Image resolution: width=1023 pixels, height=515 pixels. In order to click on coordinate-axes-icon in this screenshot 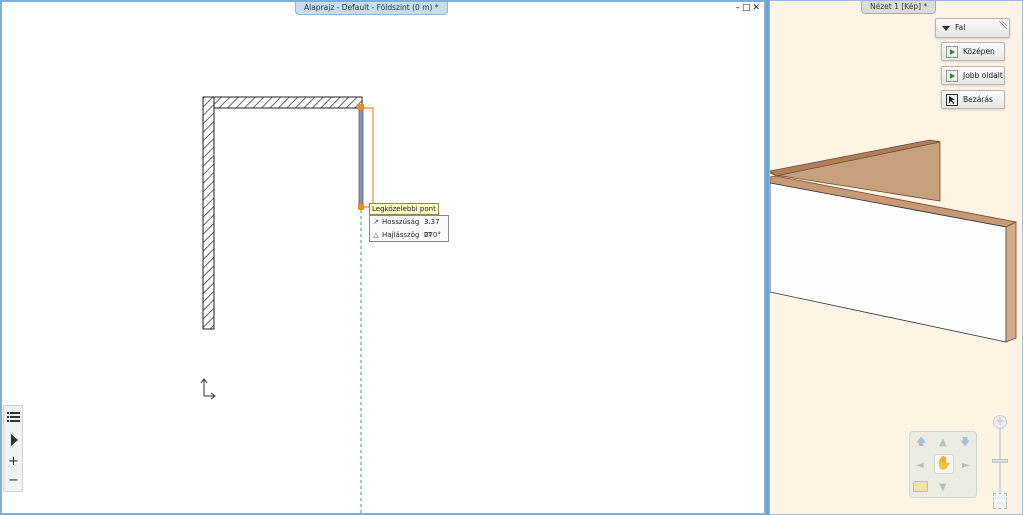, I will do `click(208, 389)`.